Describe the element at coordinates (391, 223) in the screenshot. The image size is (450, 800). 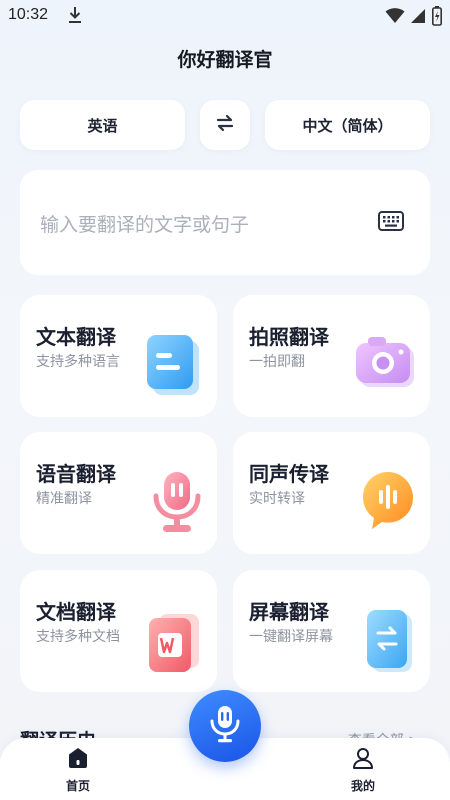
I see `keyboard-icon` at that location.